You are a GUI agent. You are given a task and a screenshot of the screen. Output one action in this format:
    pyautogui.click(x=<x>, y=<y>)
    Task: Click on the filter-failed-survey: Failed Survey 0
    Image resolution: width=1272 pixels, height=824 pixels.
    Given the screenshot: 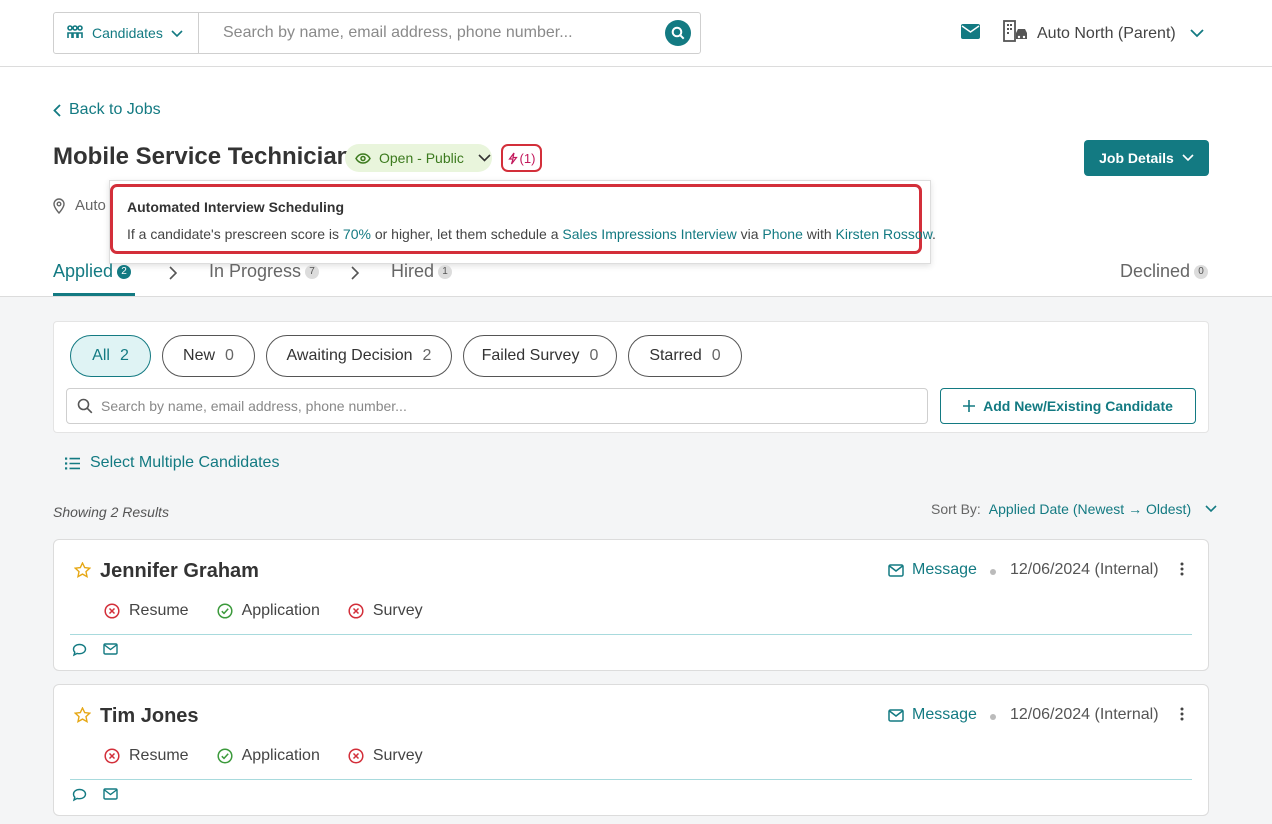 What is the action you would take?
    pyautogui.click(x=540, y=356)
    